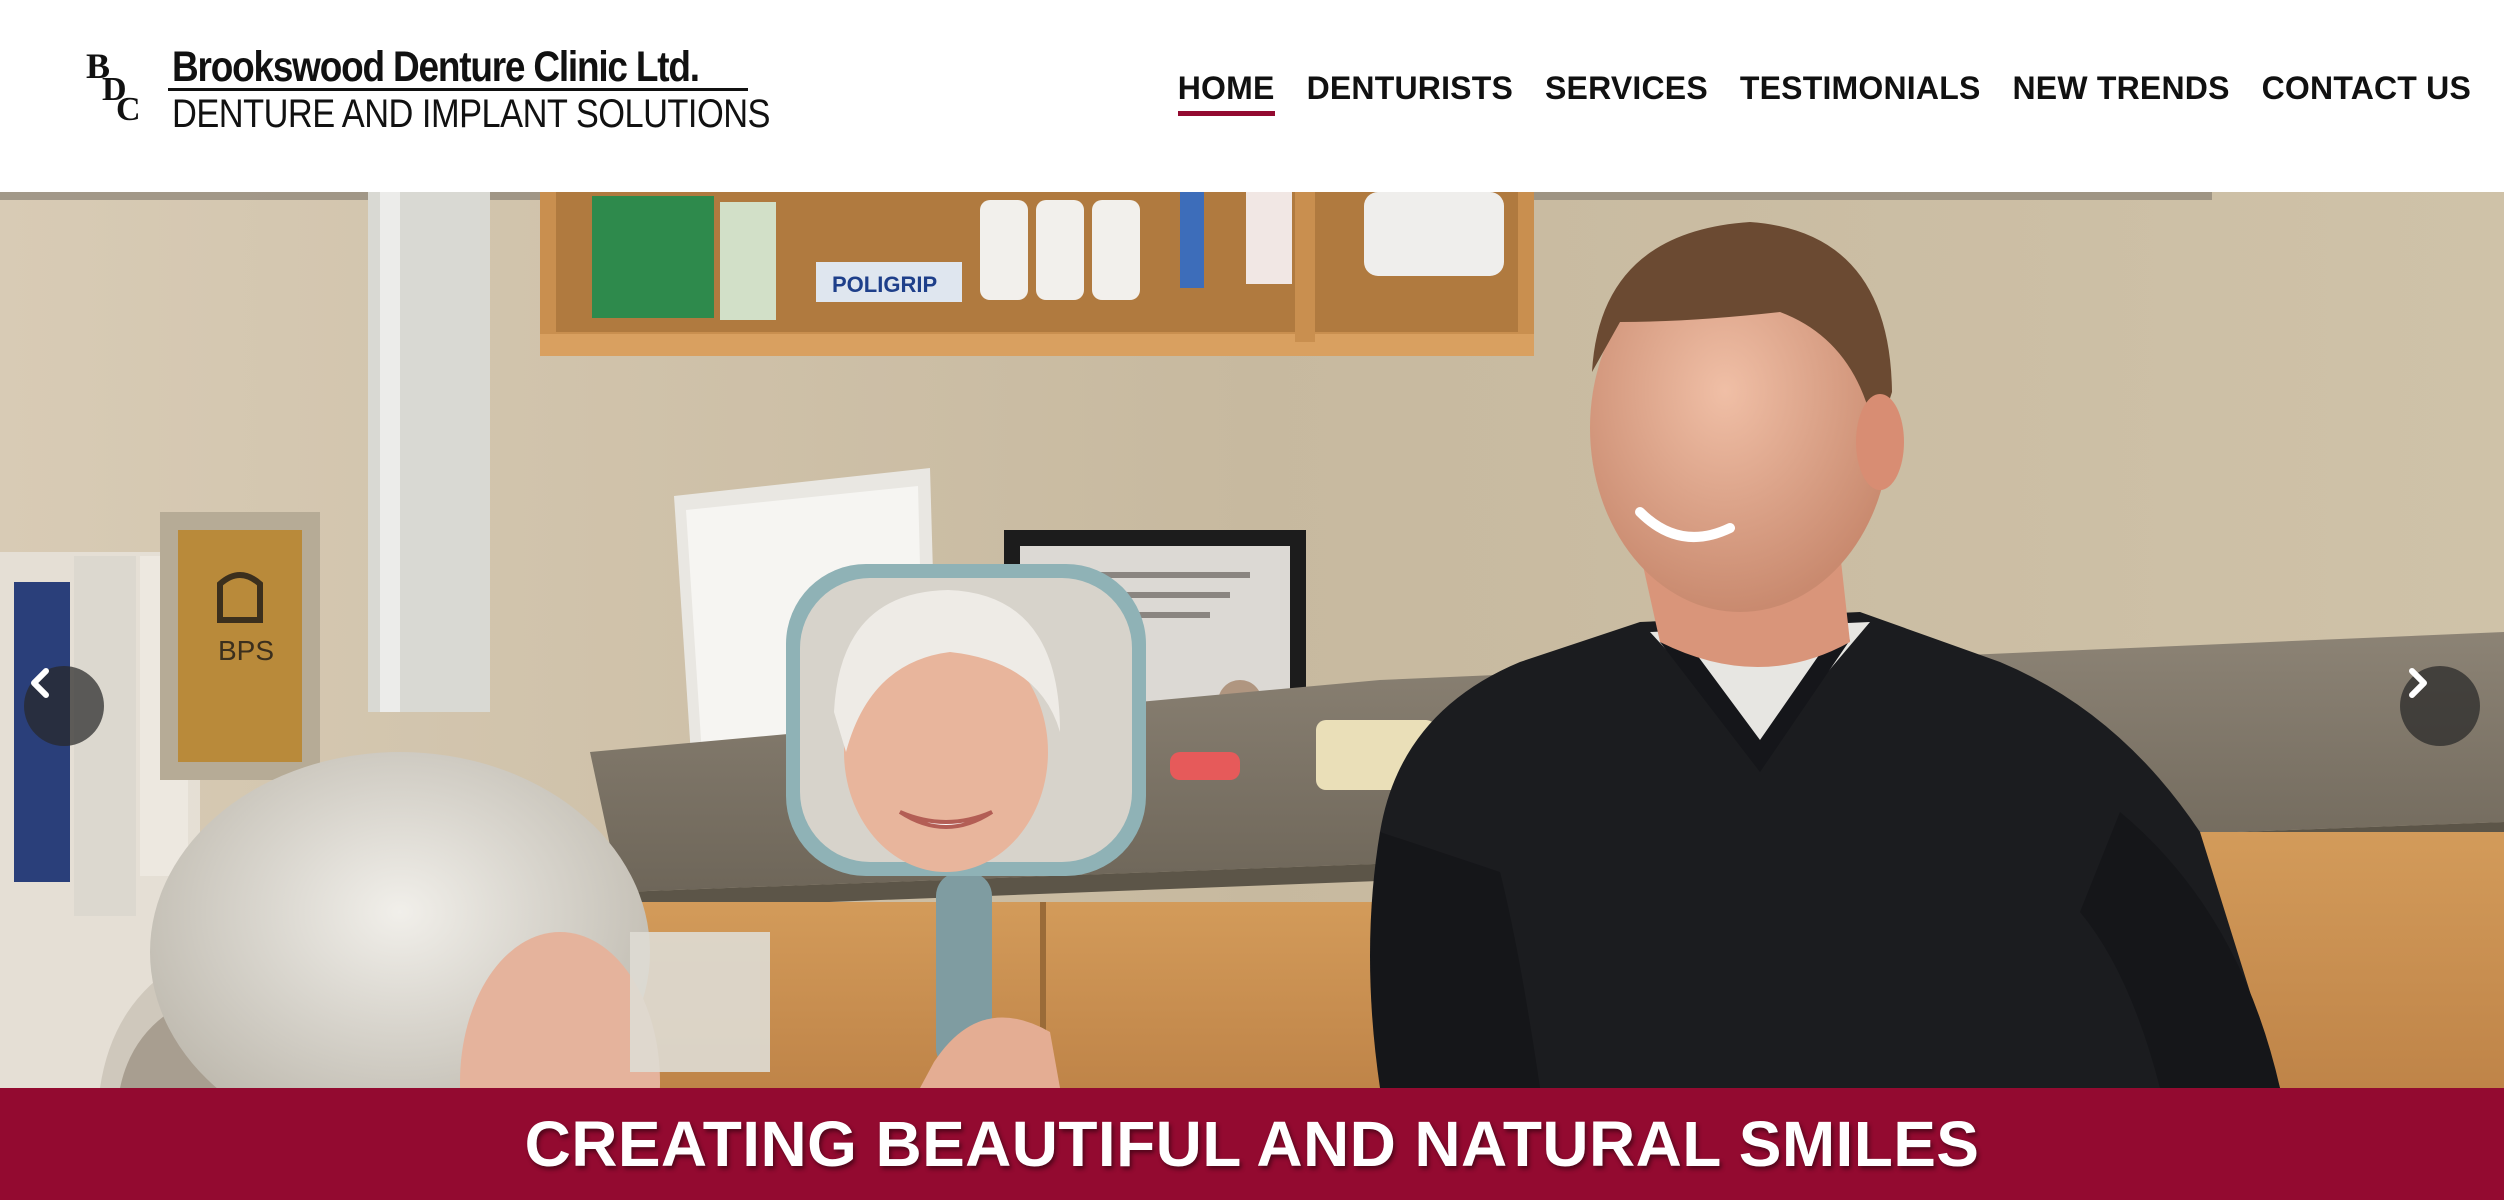  I want to click on nav-denturists: DENTURISTS, so click(1410, 88).